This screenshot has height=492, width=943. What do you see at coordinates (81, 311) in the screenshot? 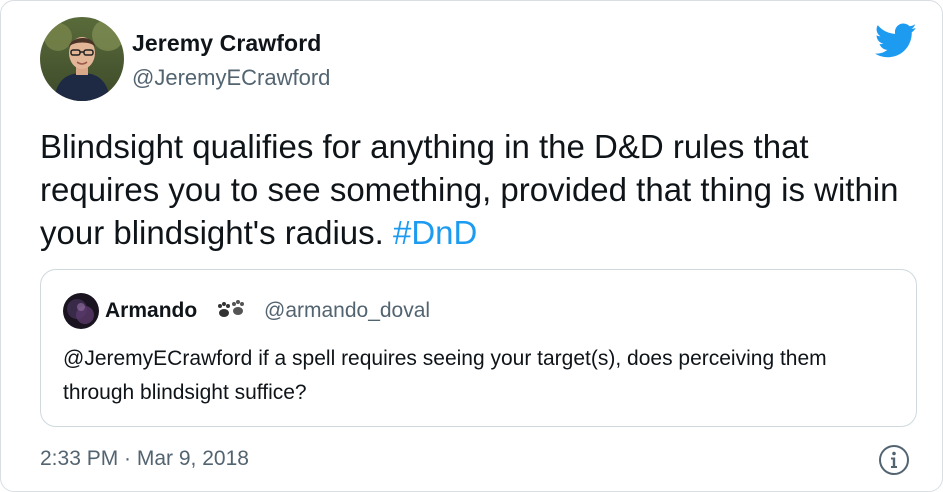
I see `quoted-author-avatar` at bounding box center [81, 311].